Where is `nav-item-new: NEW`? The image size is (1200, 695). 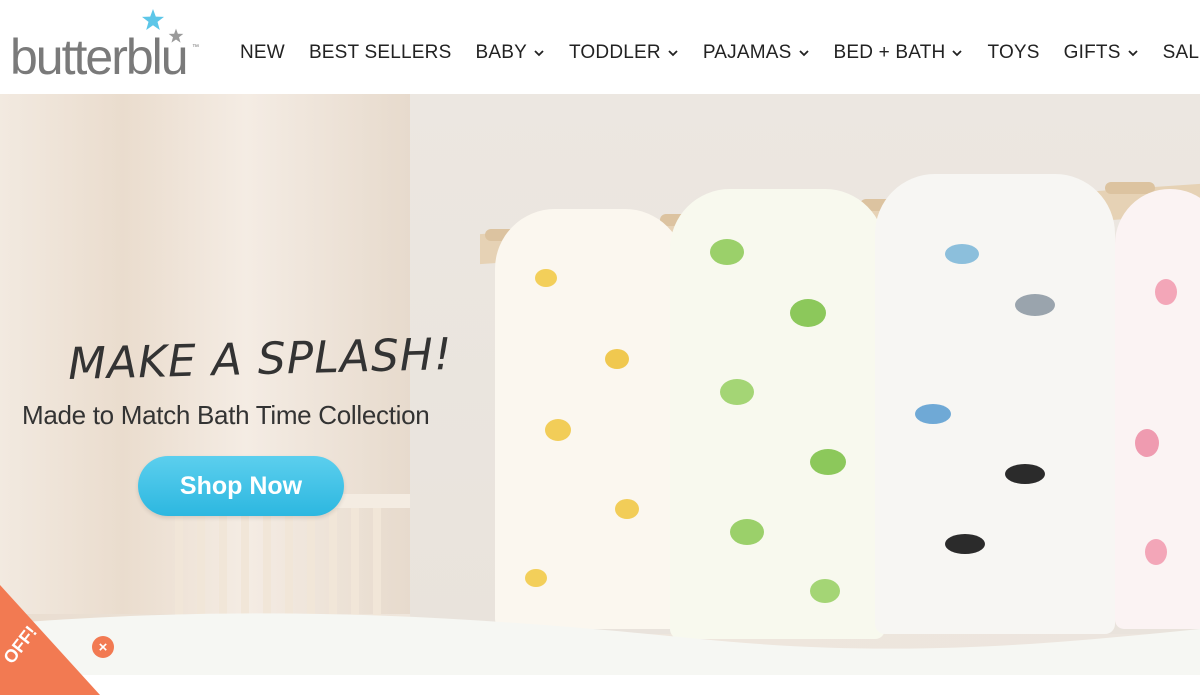
nav-item-new: NEW is located at coordinates (262, 53).